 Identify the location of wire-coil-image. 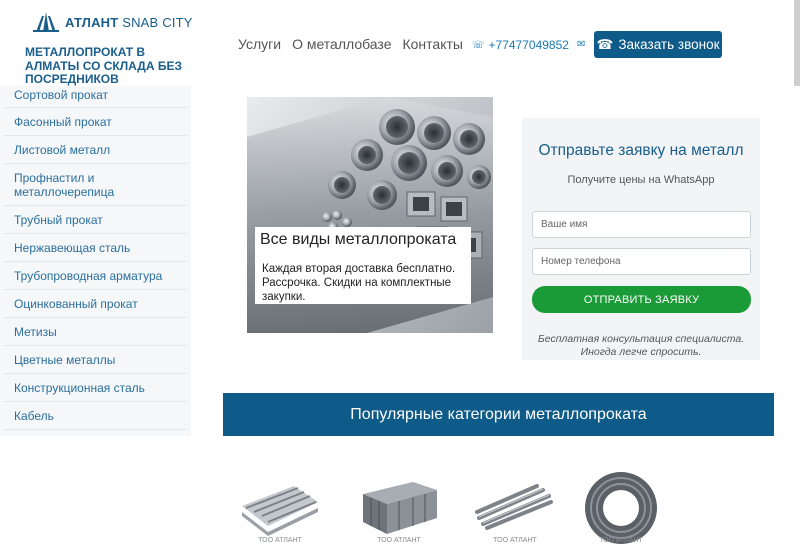
(621, 508).